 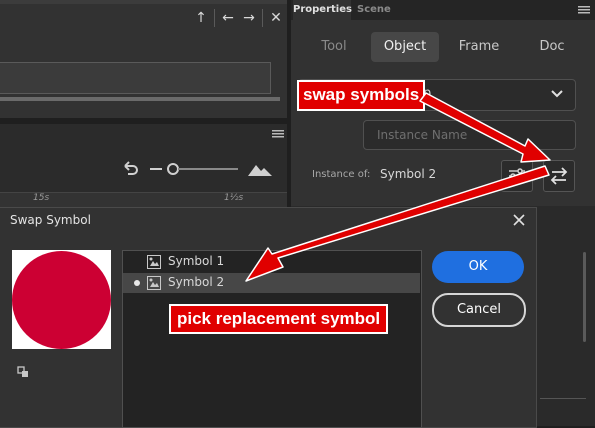 I want to click on undo-icon, so click(x=130, y=169).